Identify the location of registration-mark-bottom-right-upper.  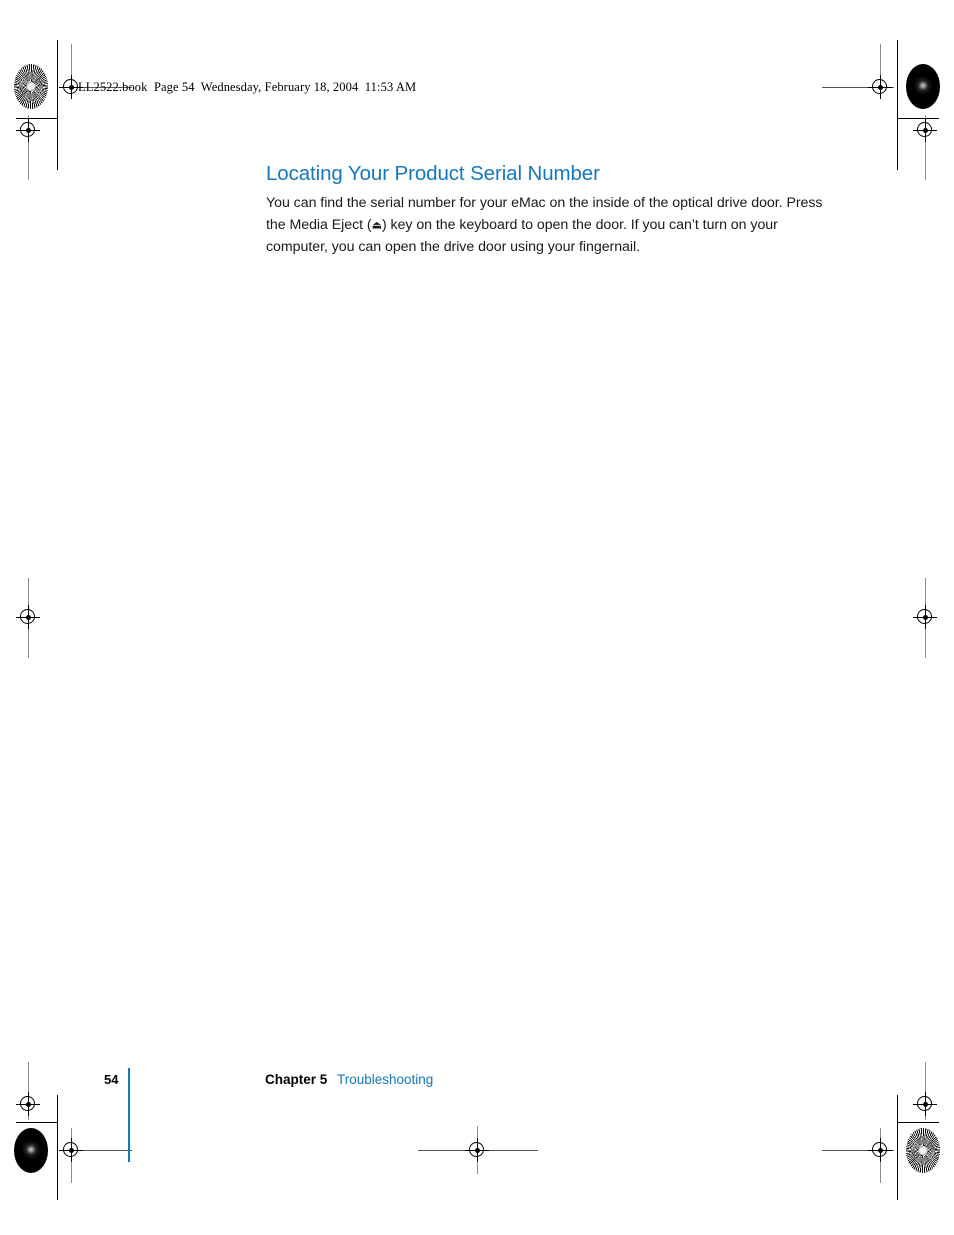
(925, 1104).